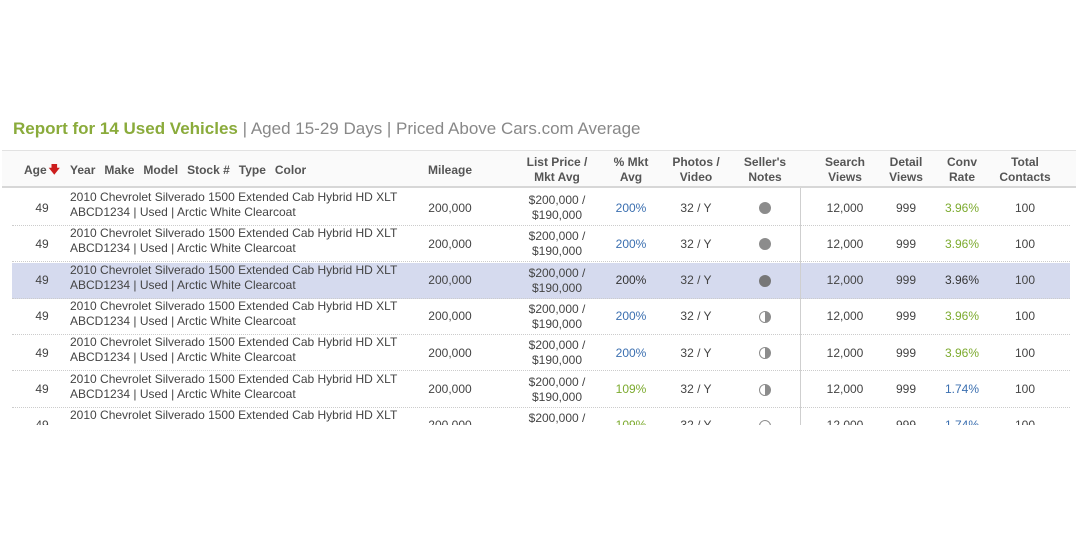 The image size is (1077, 540). I want to click on mileage-value: 200,000, so click(450, 389).